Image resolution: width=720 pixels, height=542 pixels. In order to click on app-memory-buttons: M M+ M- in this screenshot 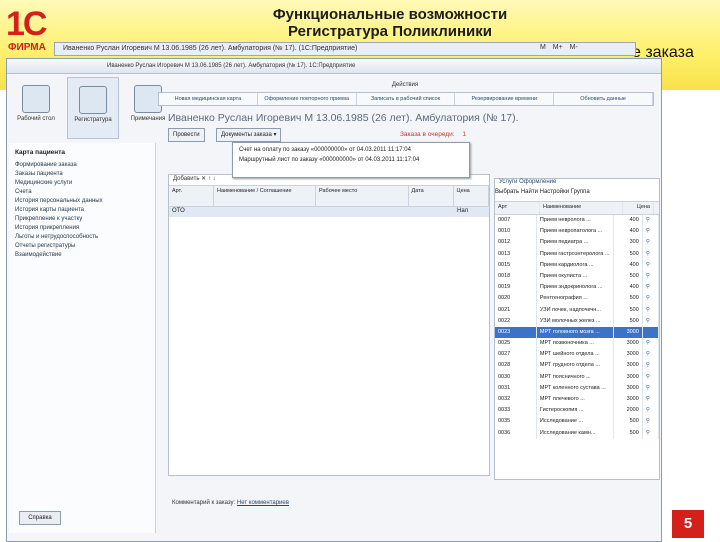, I will do `click(561, 47)`.